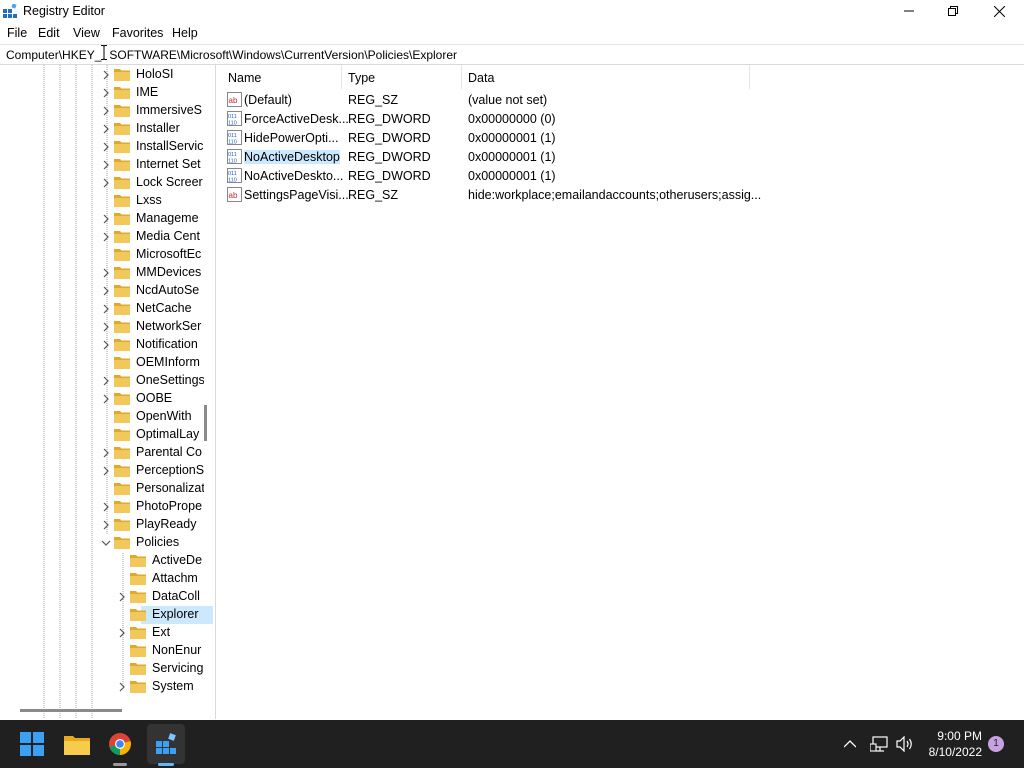 This screenshot has width=1024, height=768. I want to click on chrome-button, so click(120, 744).